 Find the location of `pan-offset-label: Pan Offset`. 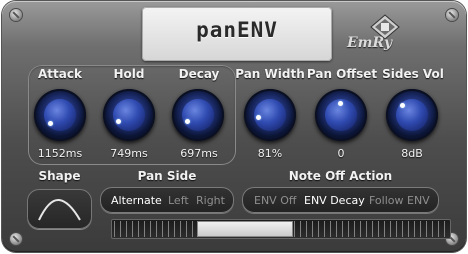

pan-offset-label: Pan Offset is located at coordinates (342, 74).